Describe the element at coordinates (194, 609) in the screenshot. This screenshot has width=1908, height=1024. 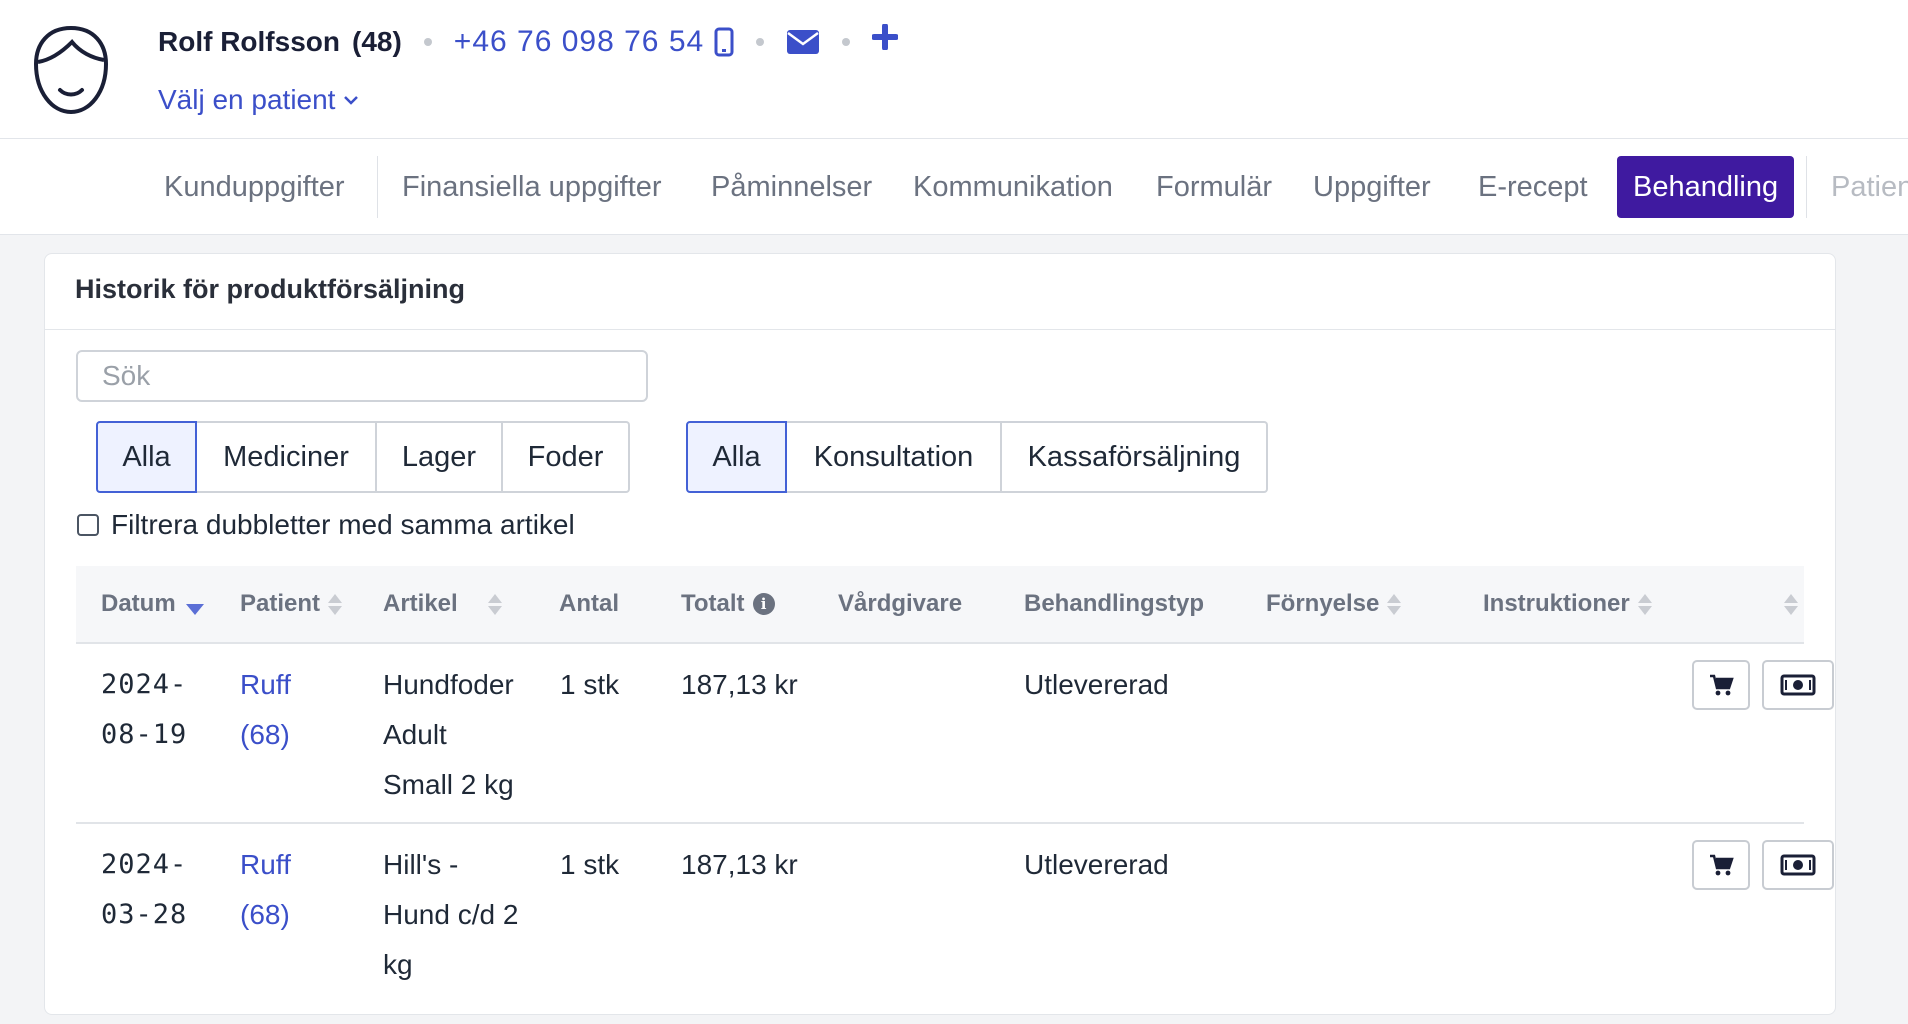
I see `sort-desc-icon` at that location.